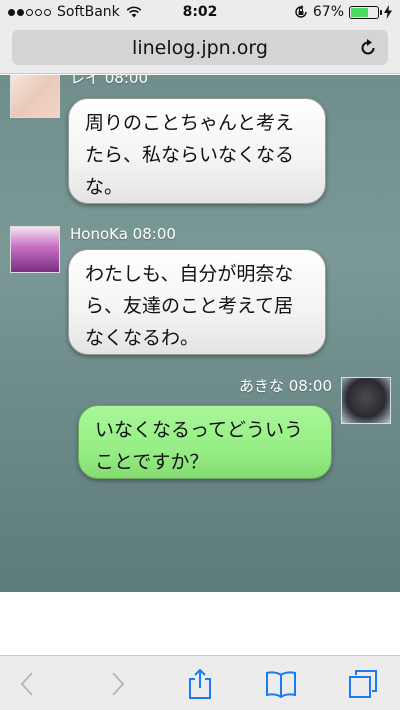  I want to click on chevron-left-icon, so click(29, 684).